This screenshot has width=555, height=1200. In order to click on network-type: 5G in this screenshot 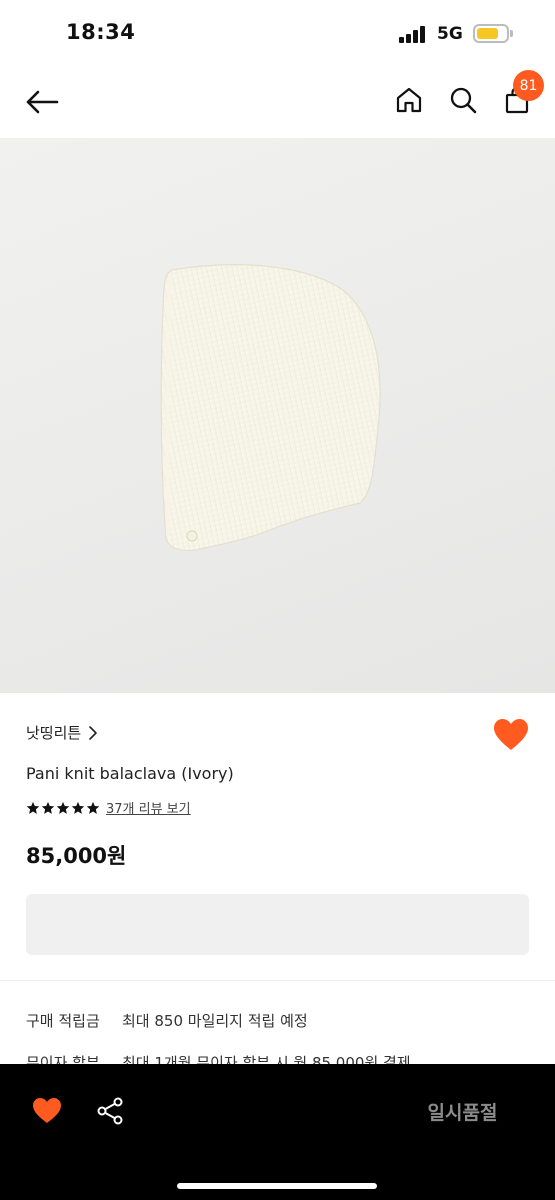, I will do `click(450, 34)`.